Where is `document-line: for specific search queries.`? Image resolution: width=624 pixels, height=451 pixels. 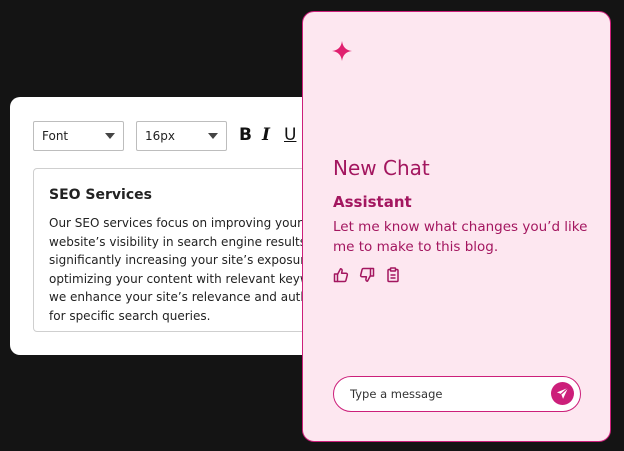
document-line: for specific search queries. is located at coordinates (130, 315).